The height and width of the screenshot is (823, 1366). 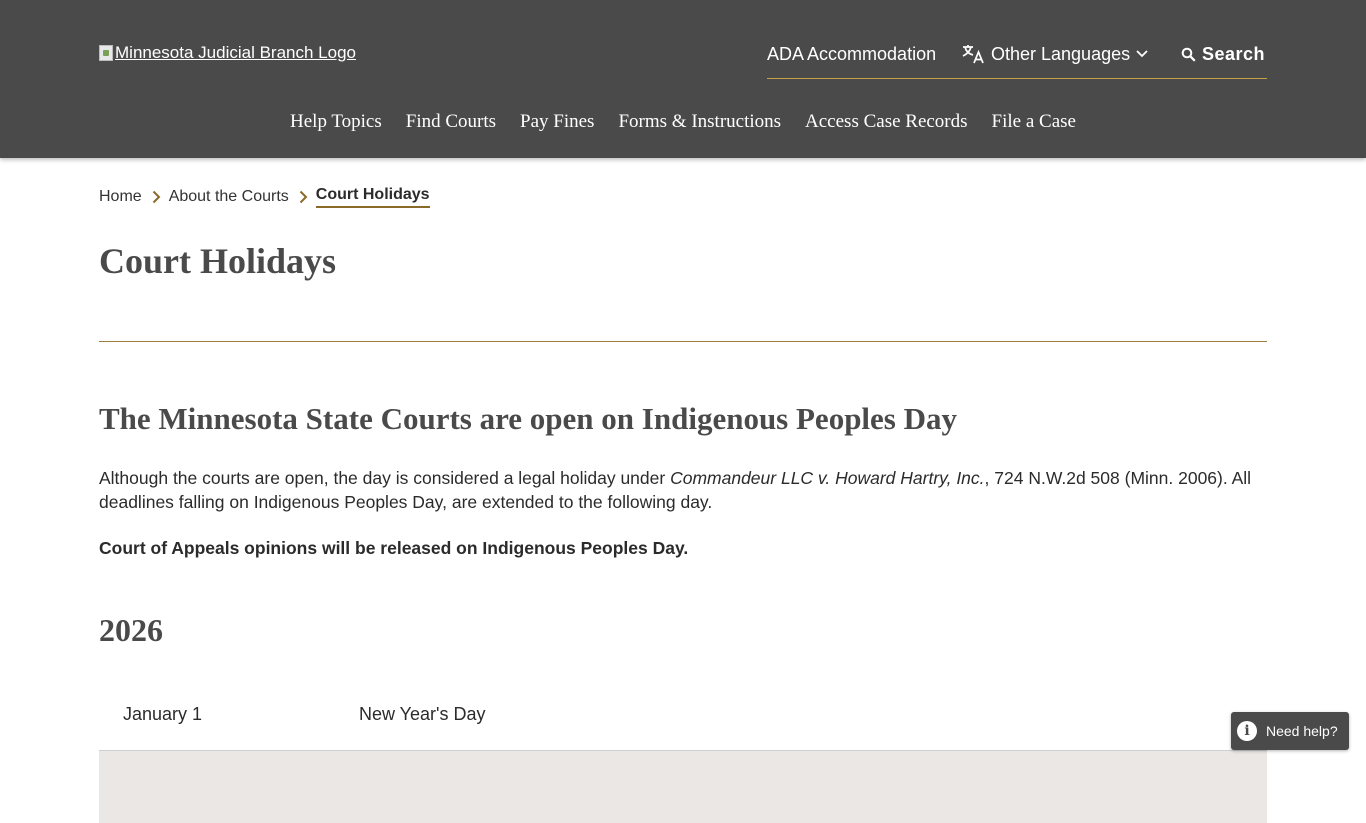 What do you see at coordinates (886, 122) in the screenshot?
I see `nav-access-case-records: Access Case Records` at bounding box center [886, 122].